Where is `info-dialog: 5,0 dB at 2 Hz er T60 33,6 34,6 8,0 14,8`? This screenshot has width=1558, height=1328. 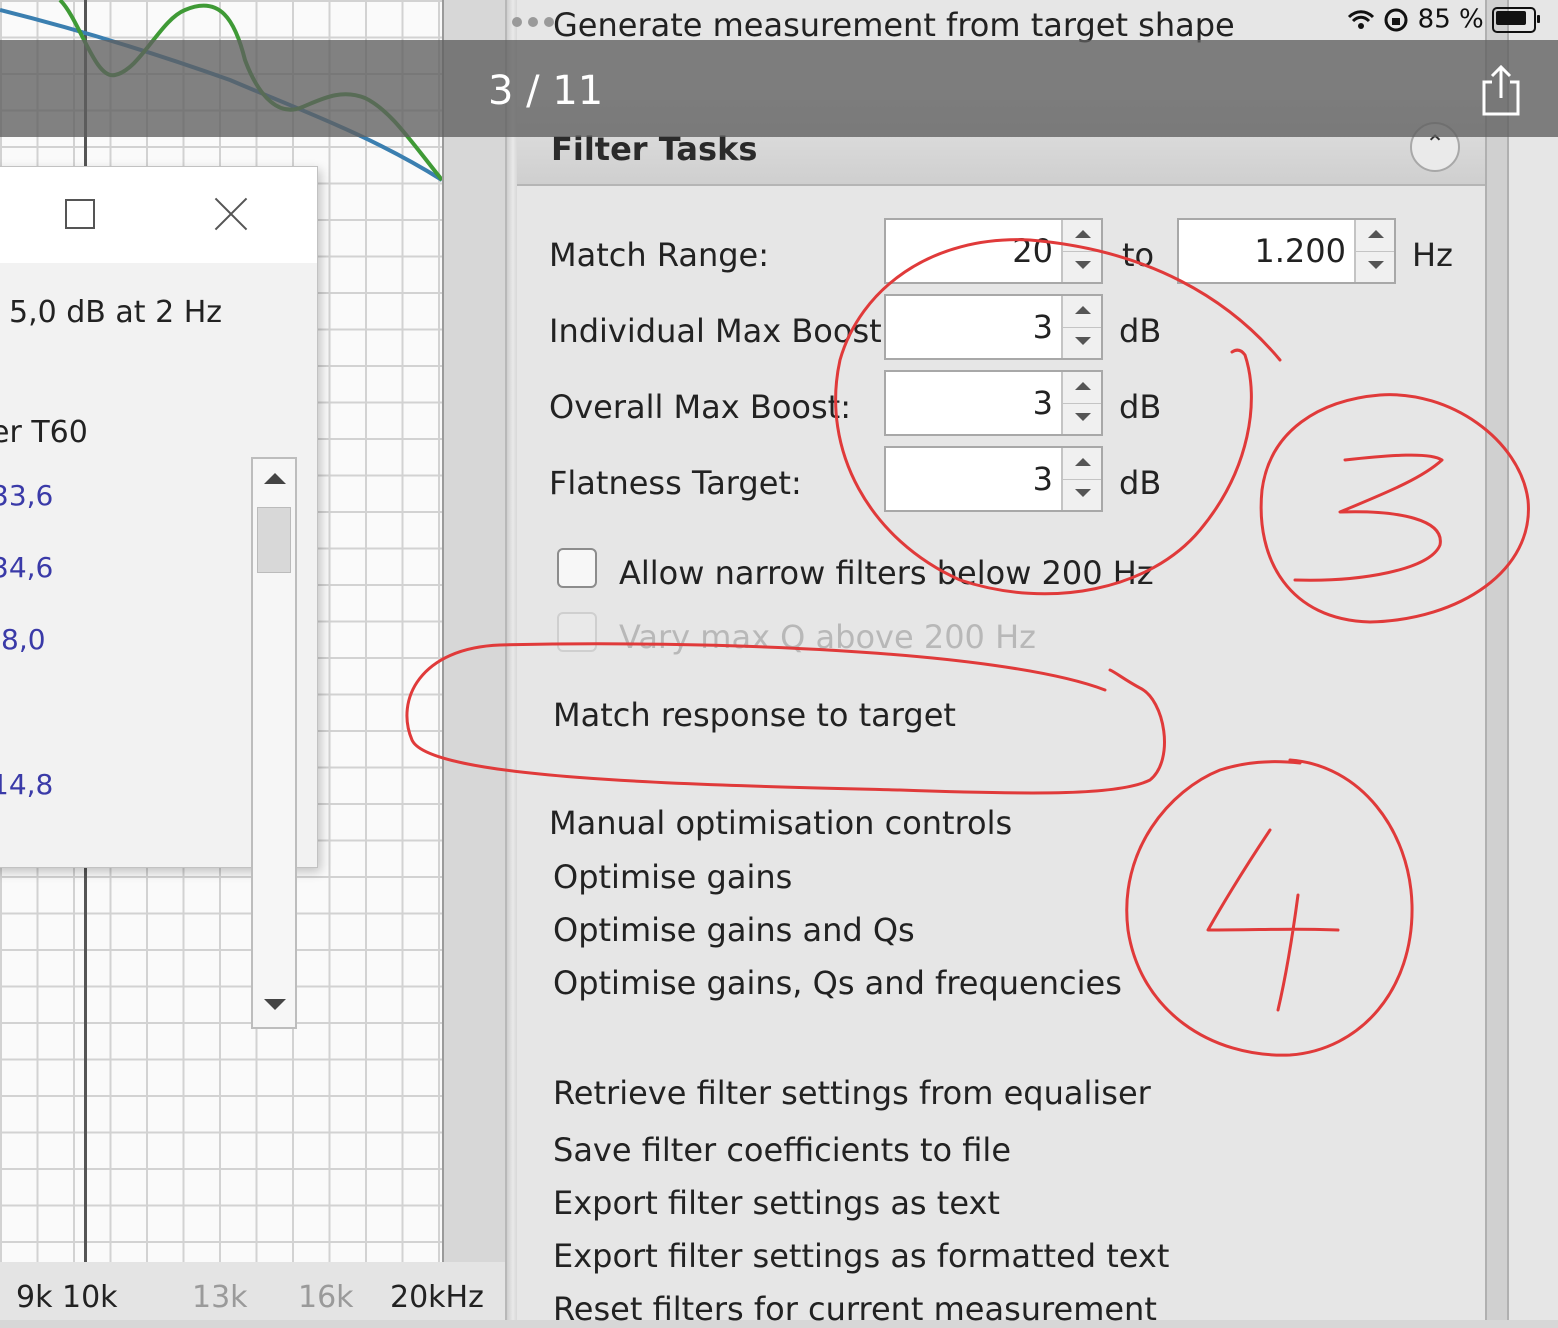
info-dialog: 5,0 dB at 2 Hz er T60 33,6 34,6 8,0 14,8 is located at coordinates (159, 597).